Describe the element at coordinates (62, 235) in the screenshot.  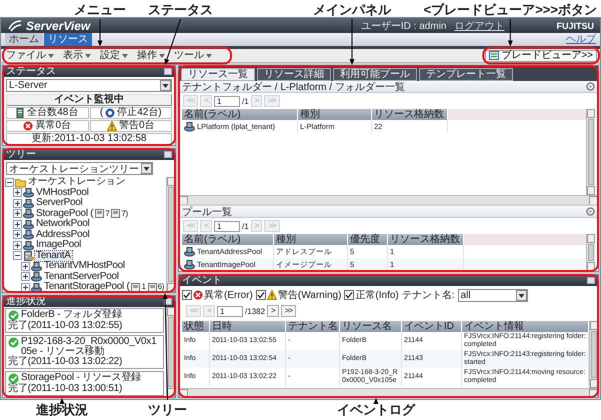
I see `tree-item: AddressPool` at that location.